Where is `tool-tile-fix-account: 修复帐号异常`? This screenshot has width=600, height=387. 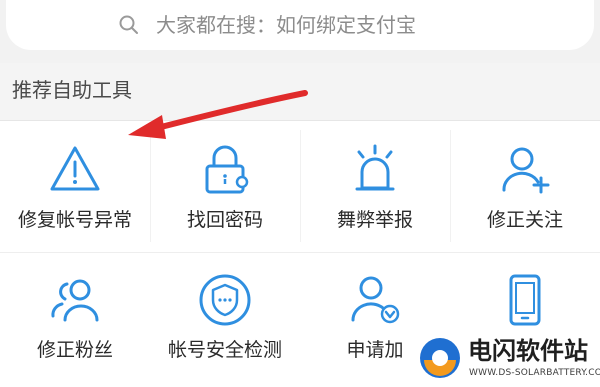 tool-tile-fix-account: 修复帐号异常 is located at coordinates (75, 187).